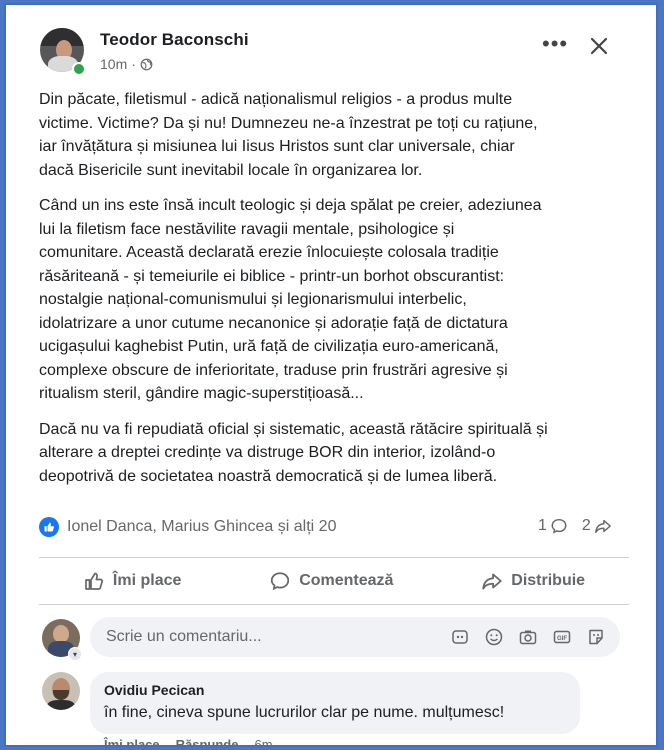  I want to click on thumbs-up-icon, so click(94, 581).